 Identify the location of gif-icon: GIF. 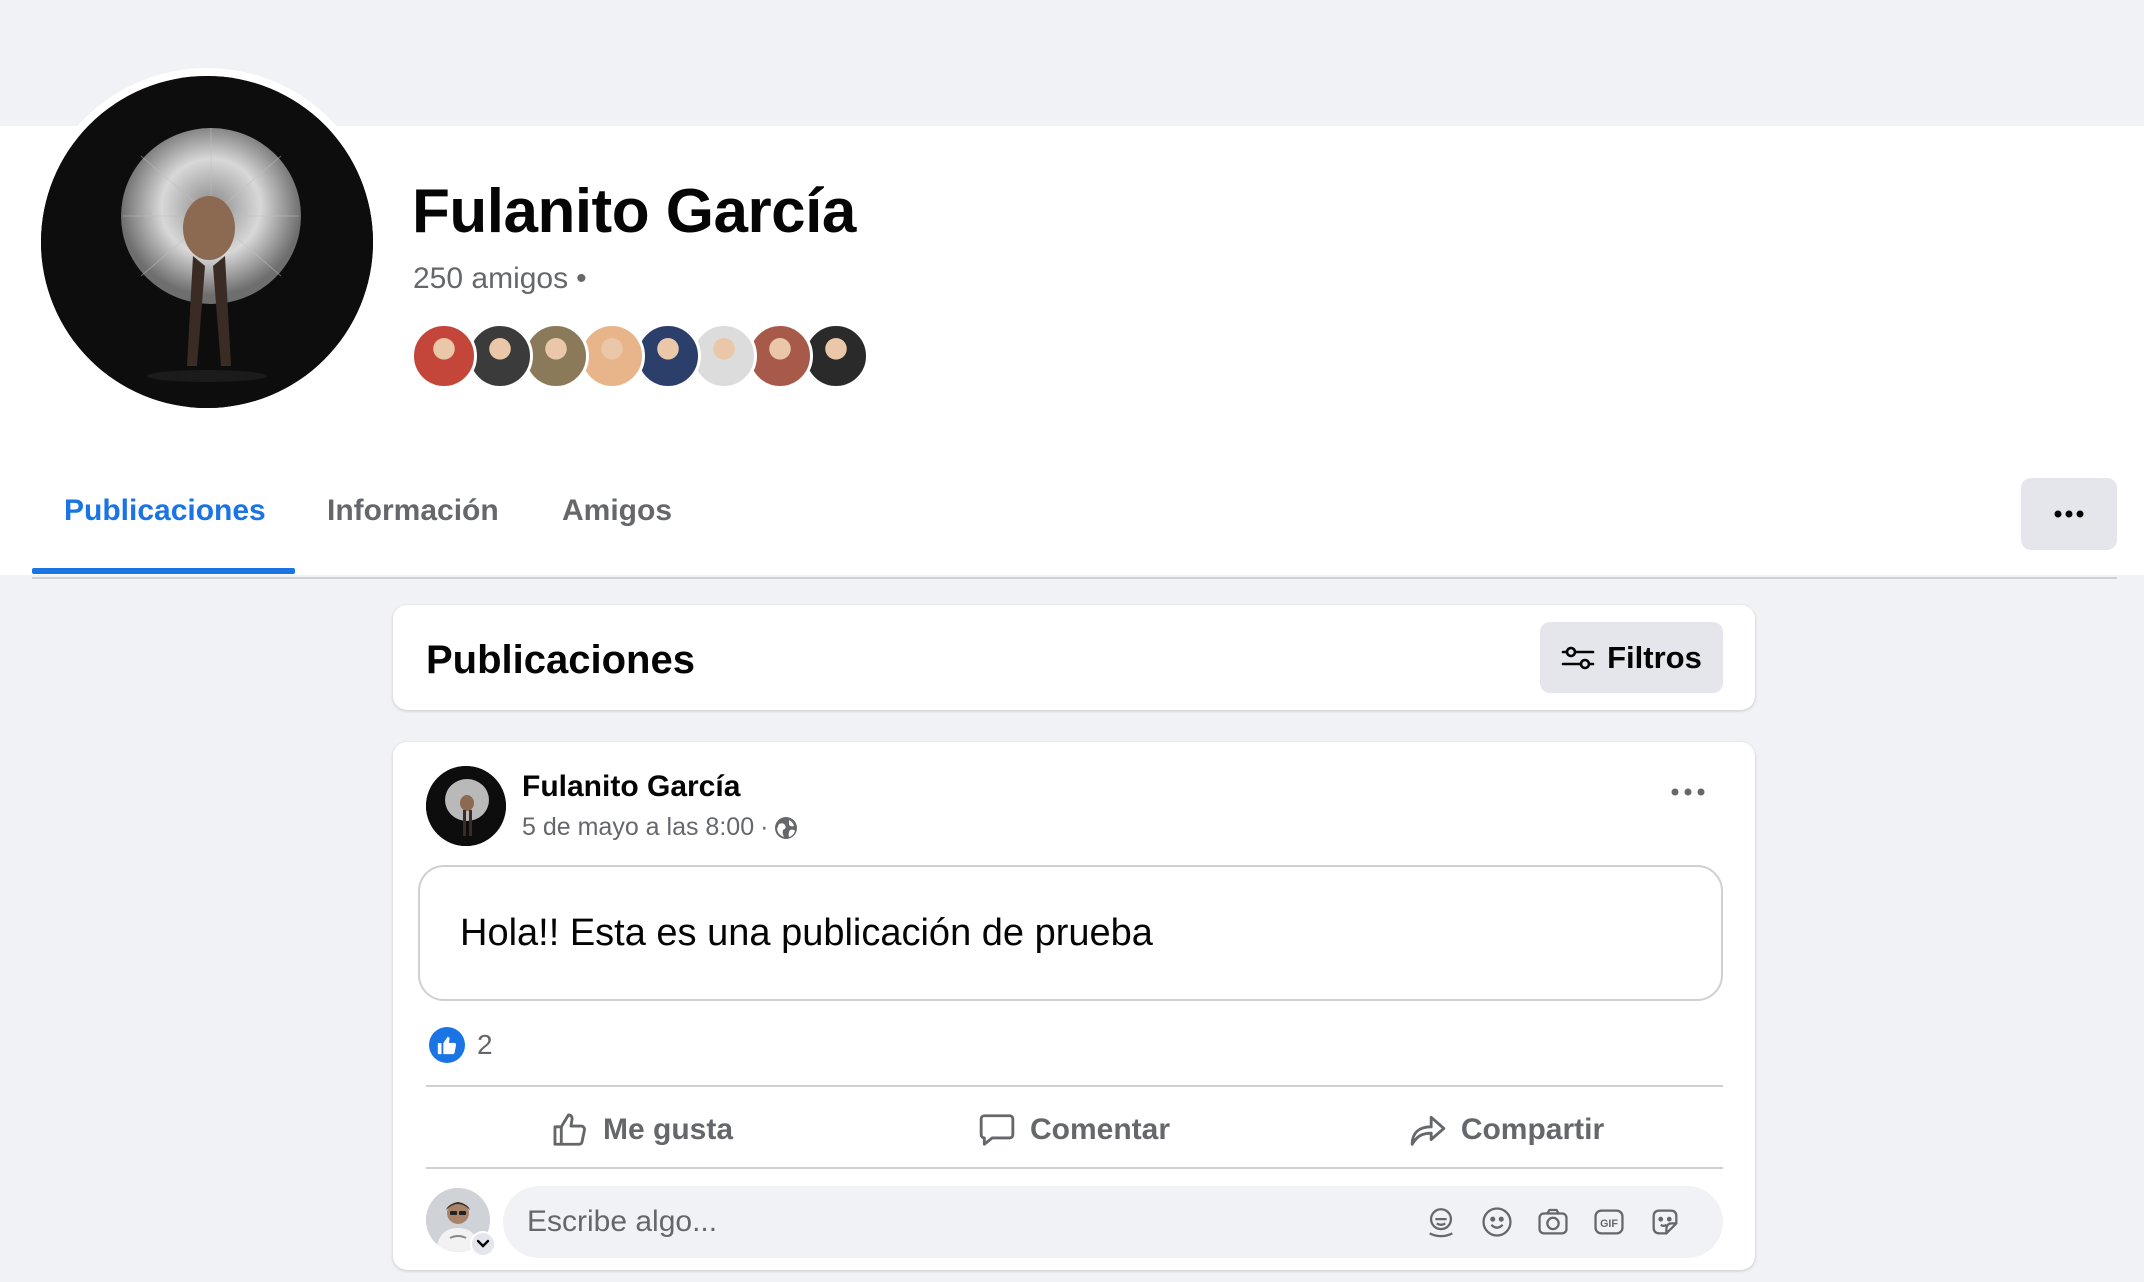
(1609, 1222).